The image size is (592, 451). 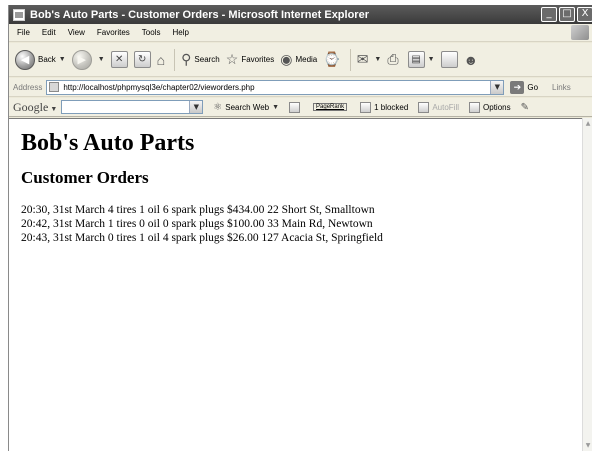 I want to click on menu-favorites: Favorites, so click(x=113, y=32).